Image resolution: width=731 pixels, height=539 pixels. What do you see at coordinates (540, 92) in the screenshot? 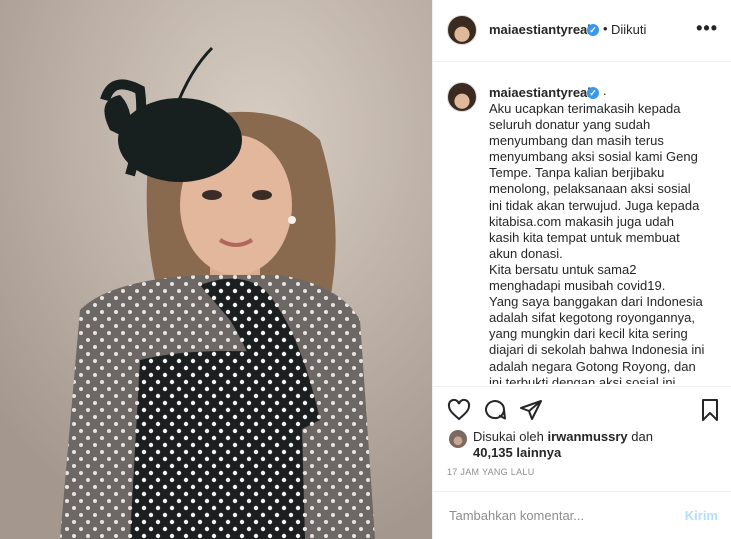
I see `caption-username: maiaestiantyreal` at bounding box center [540, 92].